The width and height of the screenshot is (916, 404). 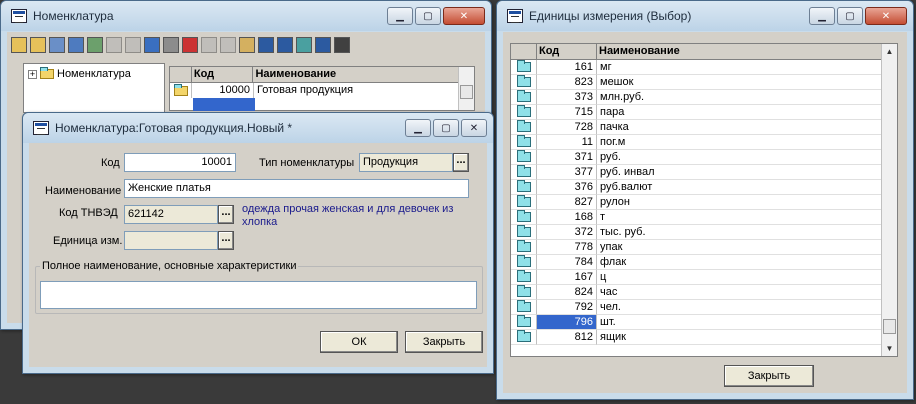 What do you see at coordinates (32, 74) in the screenshot?
I see `expand-icon: +` at bounding box center [32, 74].